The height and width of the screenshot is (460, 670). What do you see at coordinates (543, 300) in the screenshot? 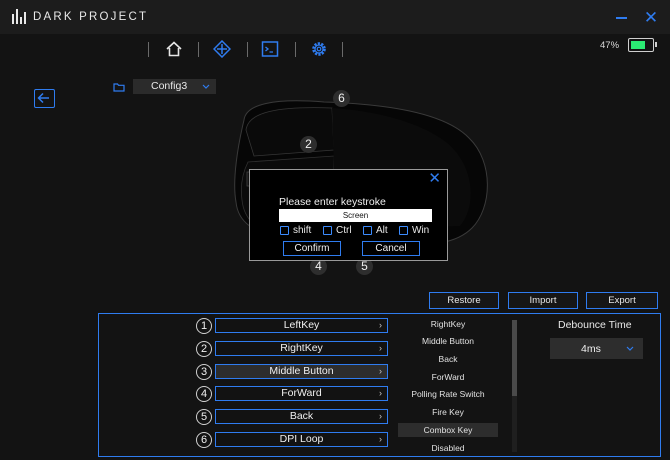
I see `import-button: Import` at bounding box center [543, 300].